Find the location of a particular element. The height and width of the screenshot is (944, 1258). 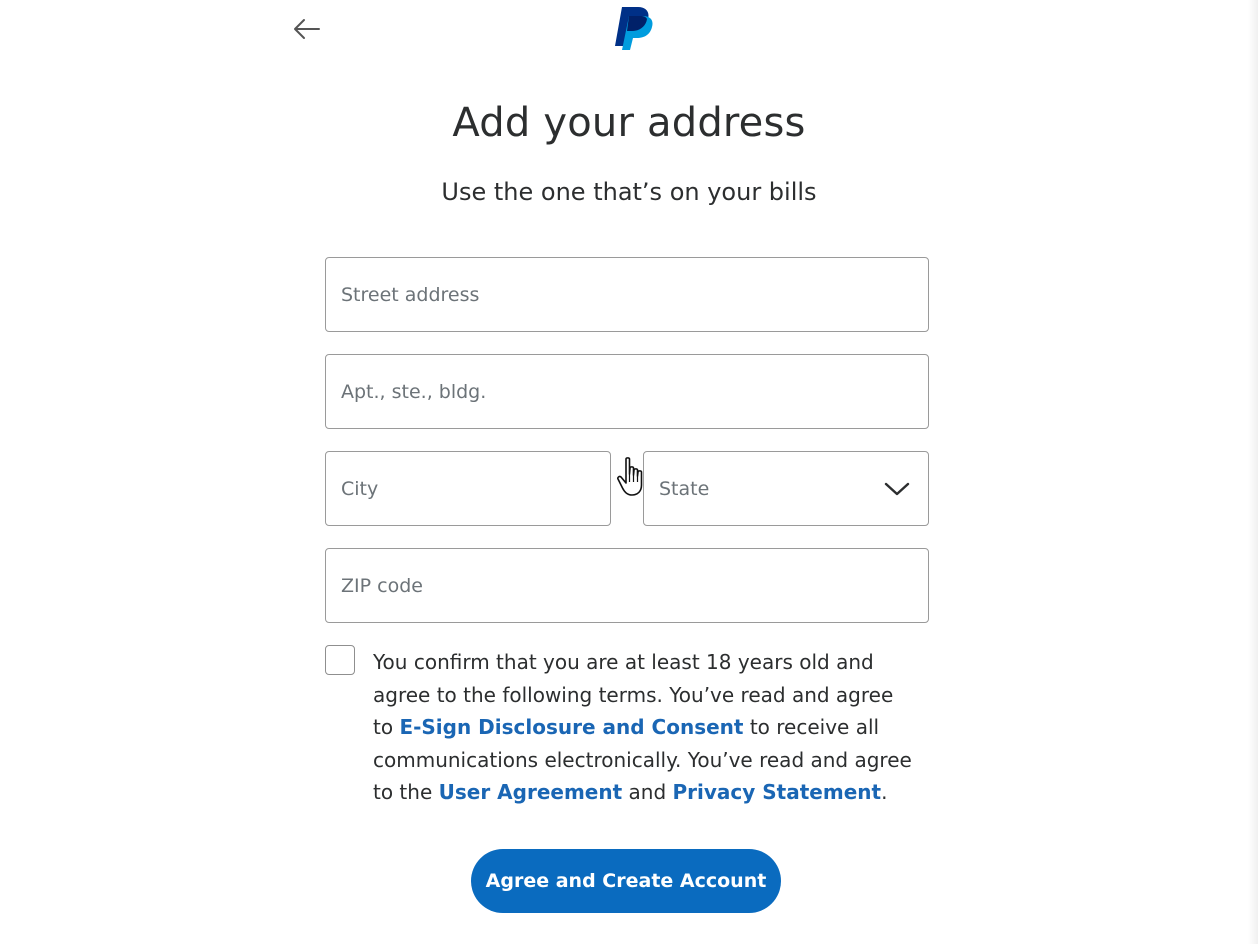

city-field is located at coordinates (468, 488).